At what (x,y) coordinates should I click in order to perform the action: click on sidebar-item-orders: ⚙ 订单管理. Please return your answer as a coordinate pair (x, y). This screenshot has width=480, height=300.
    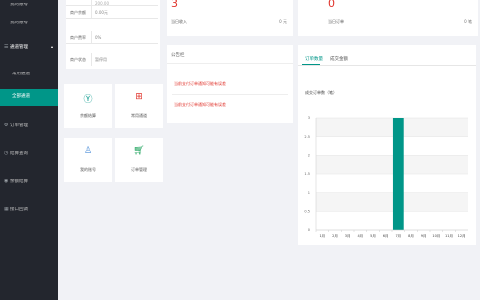
    Looking at the image, I should click on (33, 126).